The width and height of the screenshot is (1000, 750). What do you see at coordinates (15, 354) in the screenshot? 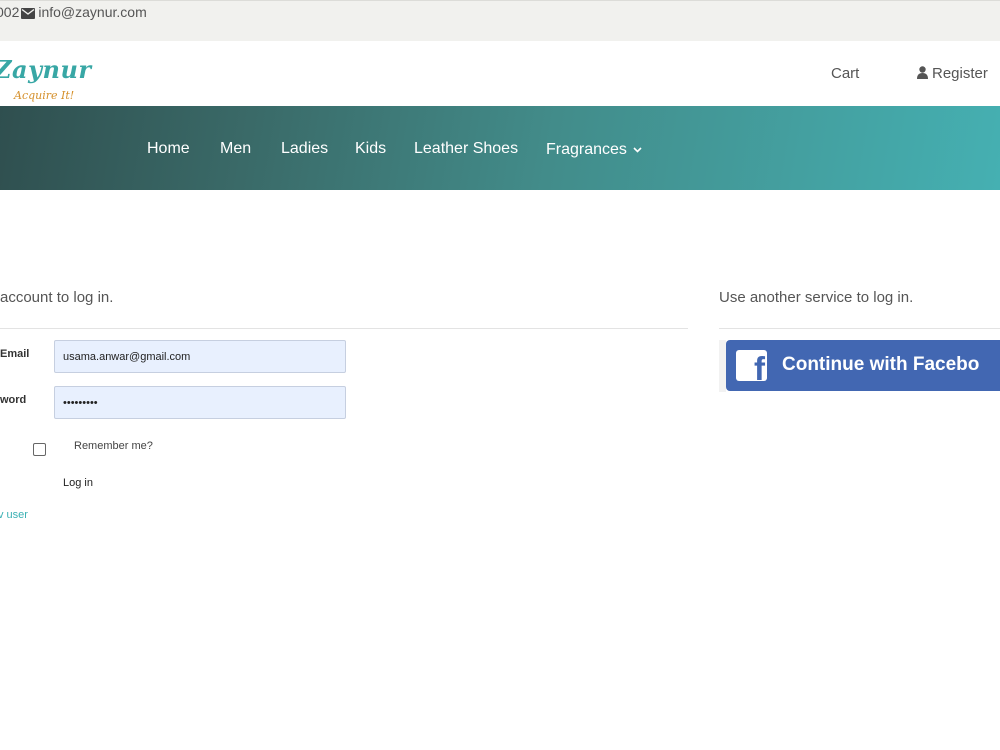
I see `email-label: Email` at bounding box center [15, 354].